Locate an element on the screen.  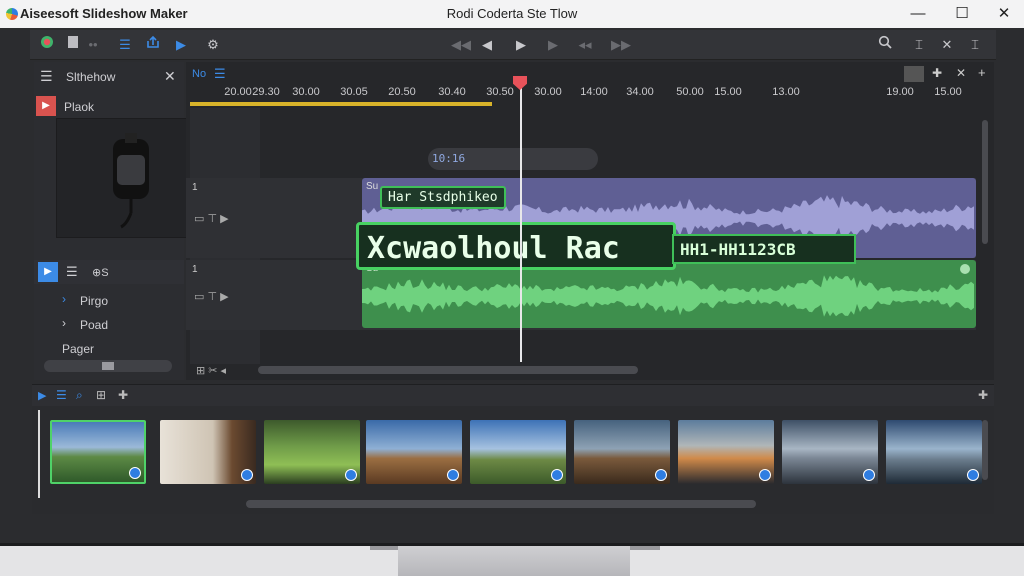
media-list-icon: ☰ is located at coordinates (61, 395).